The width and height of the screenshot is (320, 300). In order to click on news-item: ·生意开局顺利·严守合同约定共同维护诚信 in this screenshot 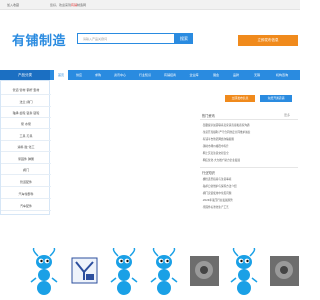, I will do `click(250, 132)`.